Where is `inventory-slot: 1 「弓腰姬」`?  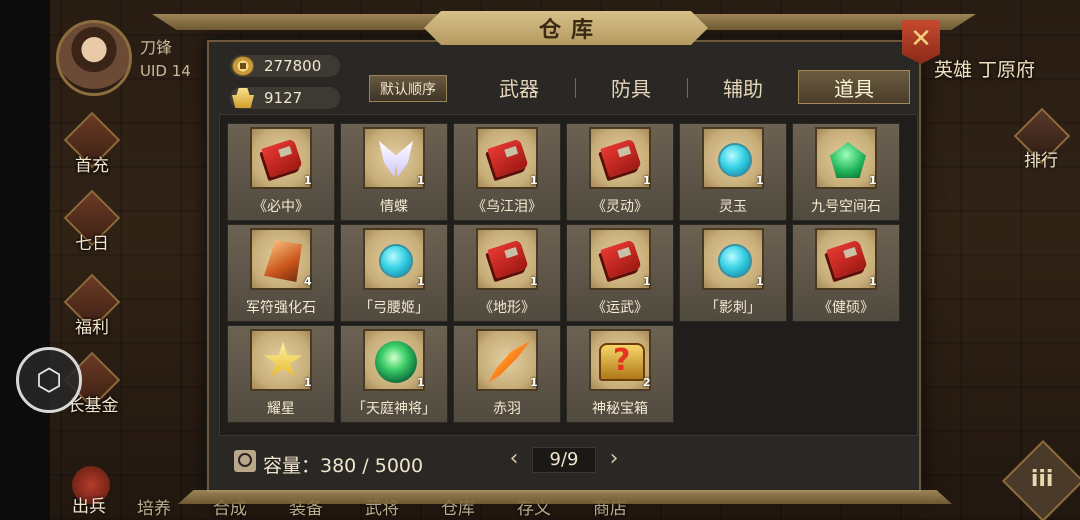 inventory-slot: 1 「弓腰姬」 is located at coordinates (394, 273).